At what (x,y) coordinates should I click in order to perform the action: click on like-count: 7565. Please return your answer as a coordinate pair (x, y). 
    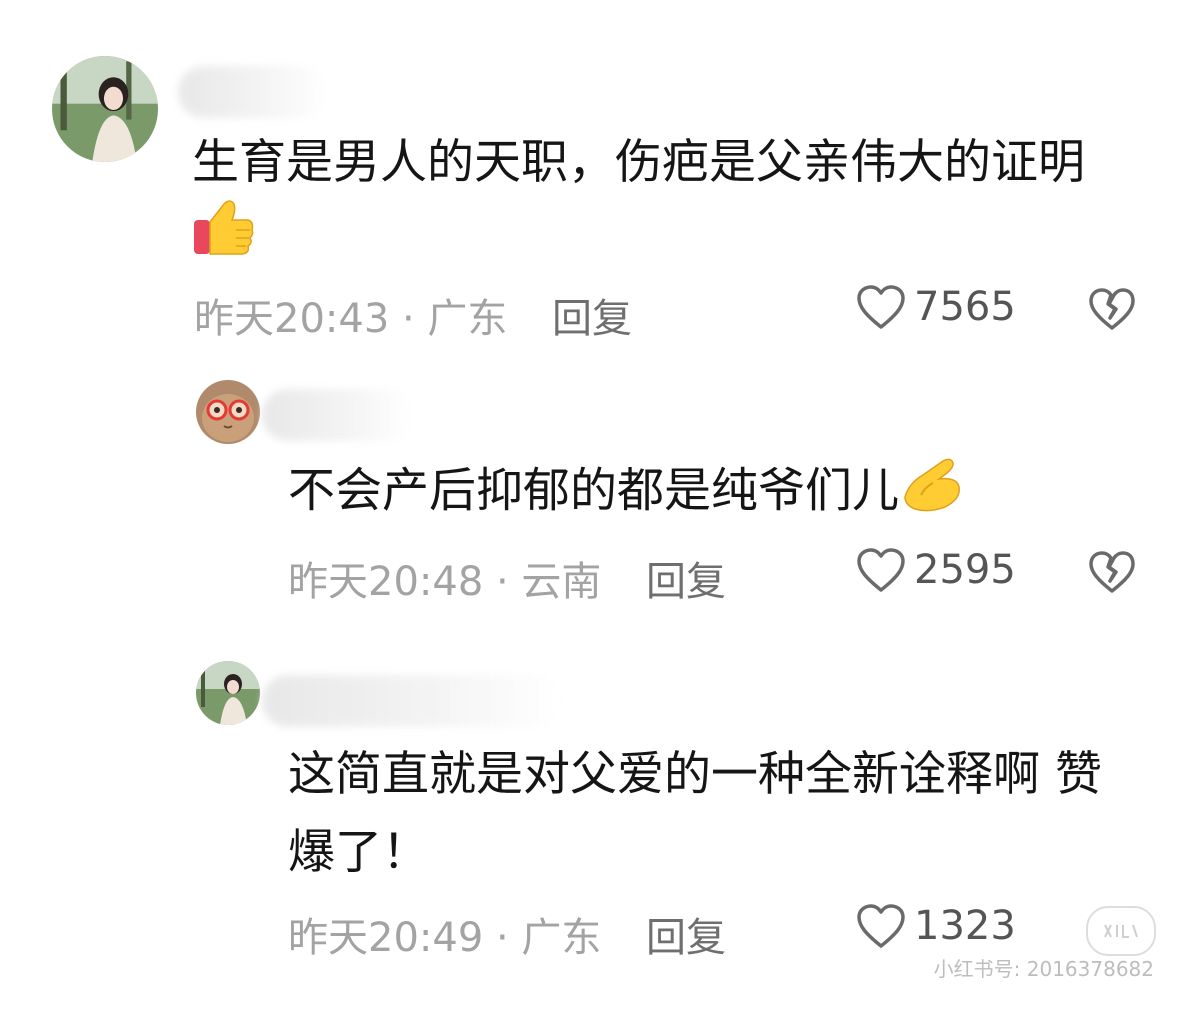
    Looking at the image, I should click on (965, 307).